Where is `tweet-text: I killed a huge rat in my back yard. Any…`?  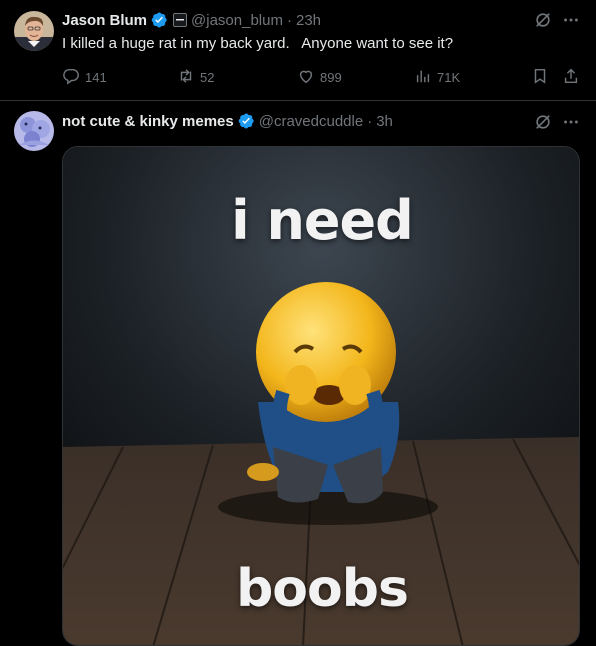 tweet-text: I killed a huge rat in my back yard. Any… is located at coordinates (258, 43).